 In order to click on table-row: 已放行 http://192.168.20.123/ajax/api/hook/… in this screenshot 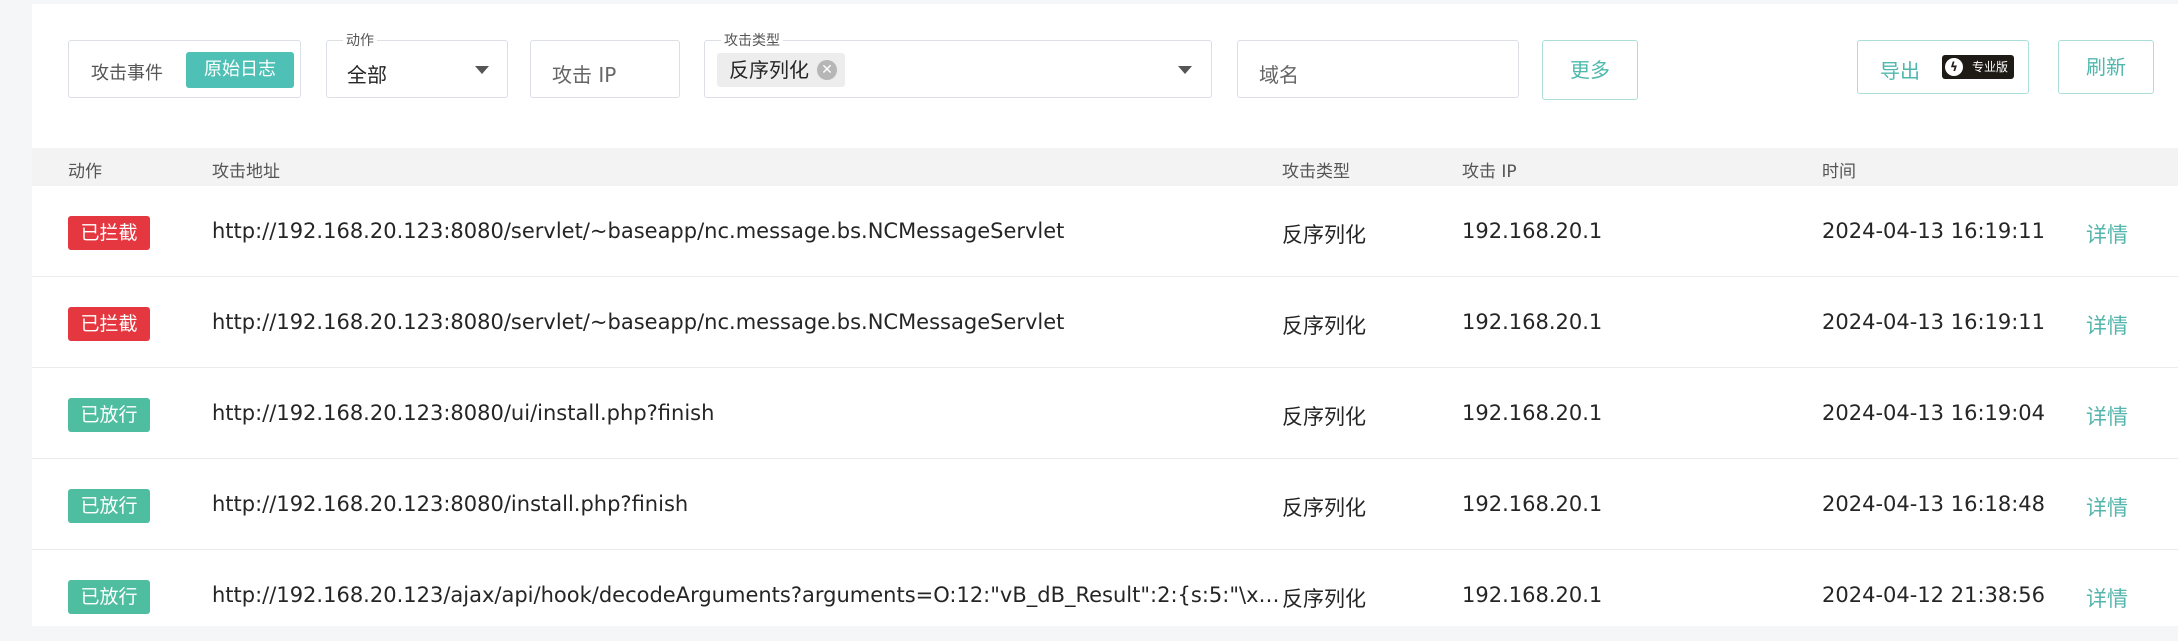, I will do `click(1105, 595)`.